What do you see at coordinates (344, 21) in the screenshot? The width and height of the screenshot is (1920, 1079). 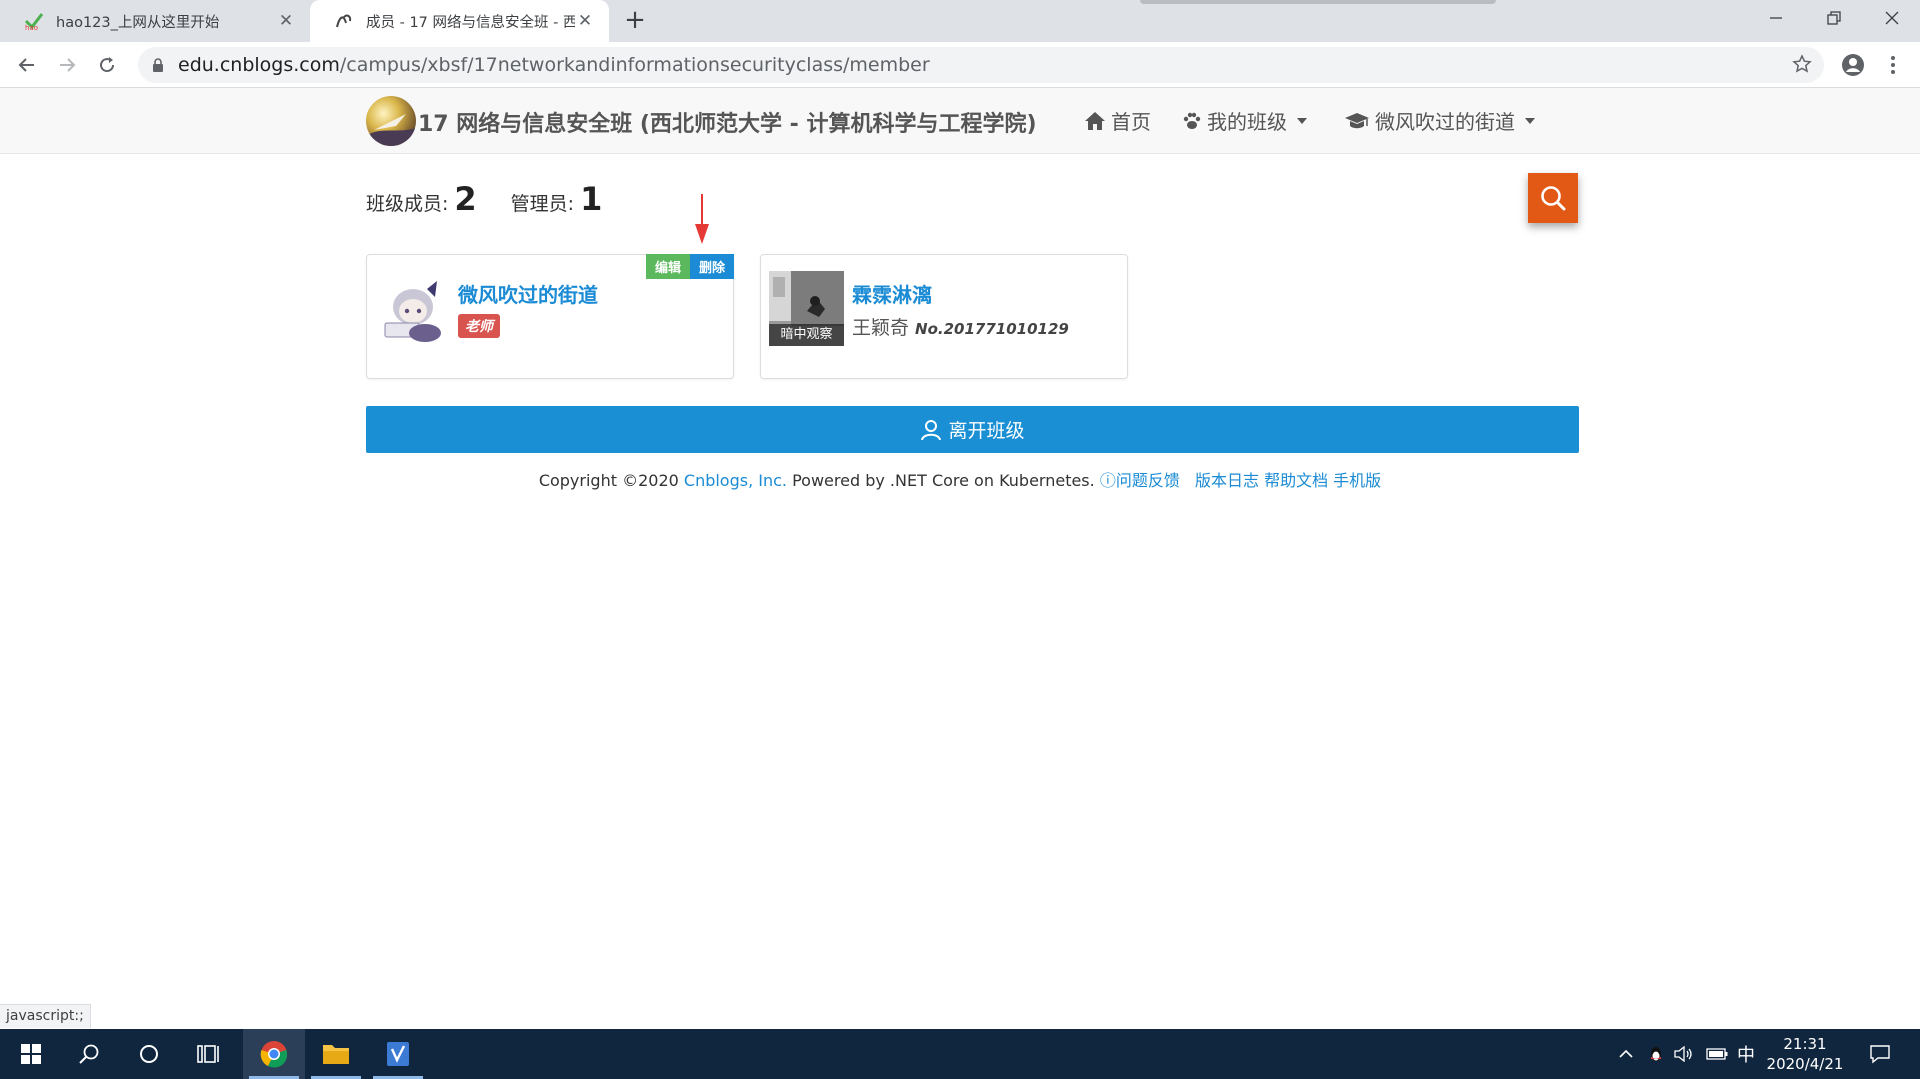 I see `cnblogs-favicon-icon` at bounding box center [344, 21].